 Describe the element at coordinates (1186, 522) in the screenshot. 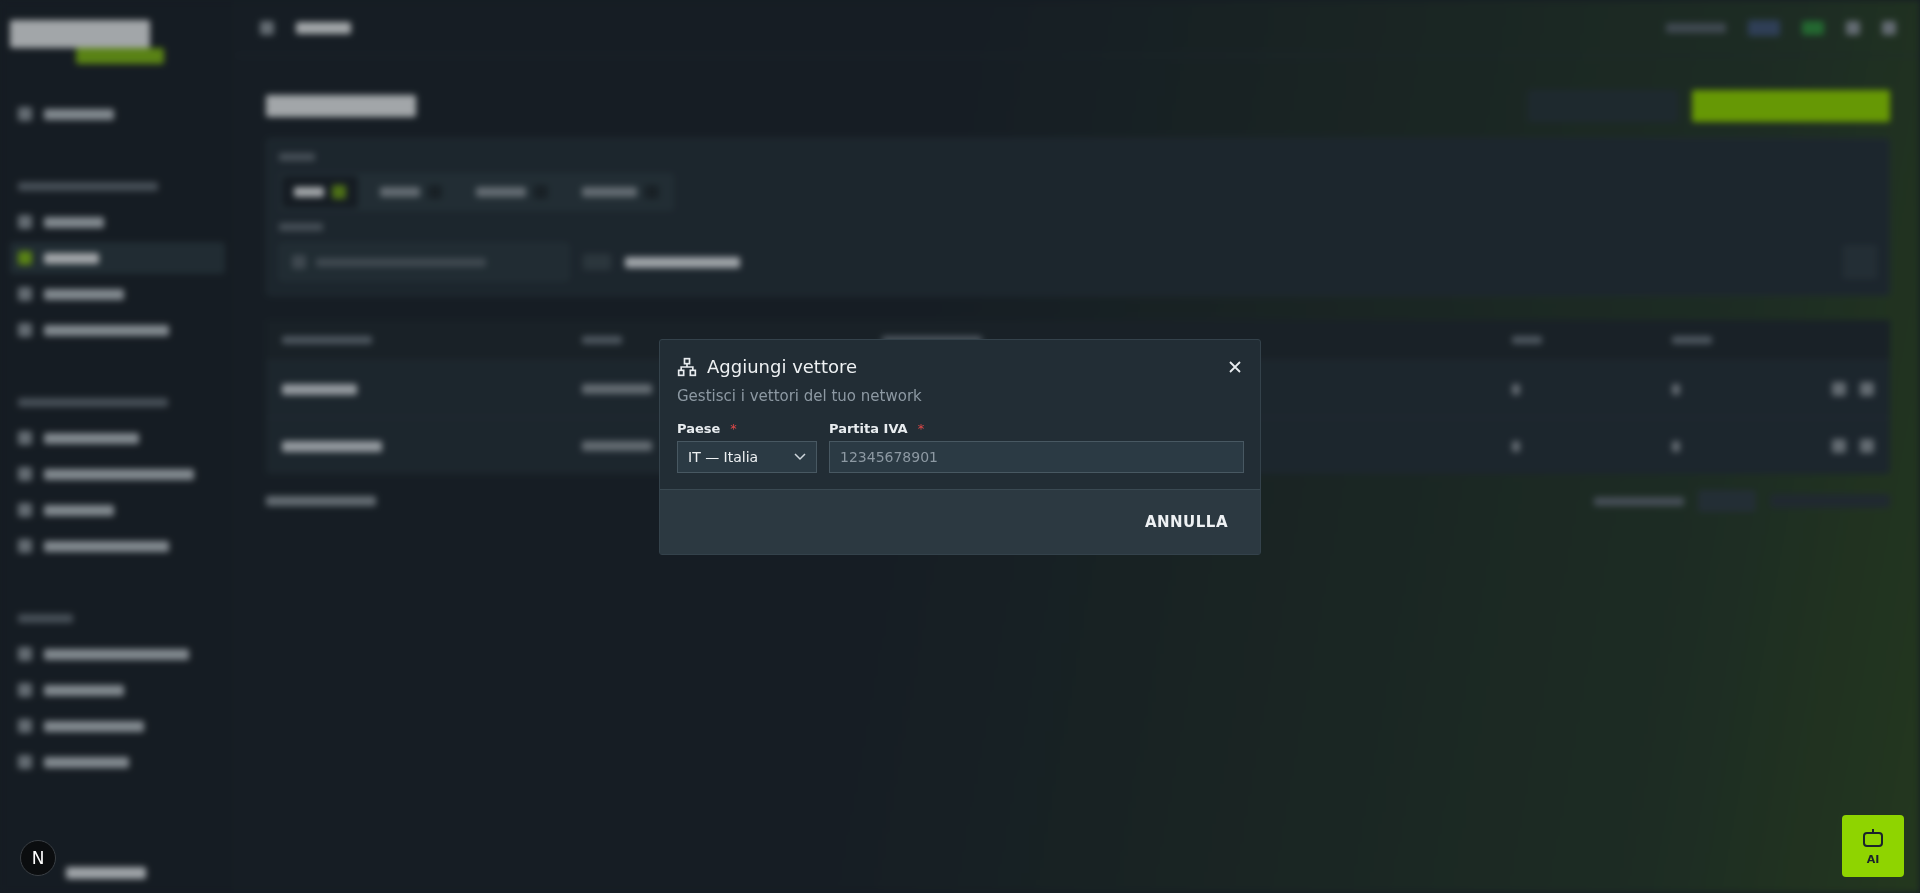

I see `cancel-button: ANNULLA` at that location.